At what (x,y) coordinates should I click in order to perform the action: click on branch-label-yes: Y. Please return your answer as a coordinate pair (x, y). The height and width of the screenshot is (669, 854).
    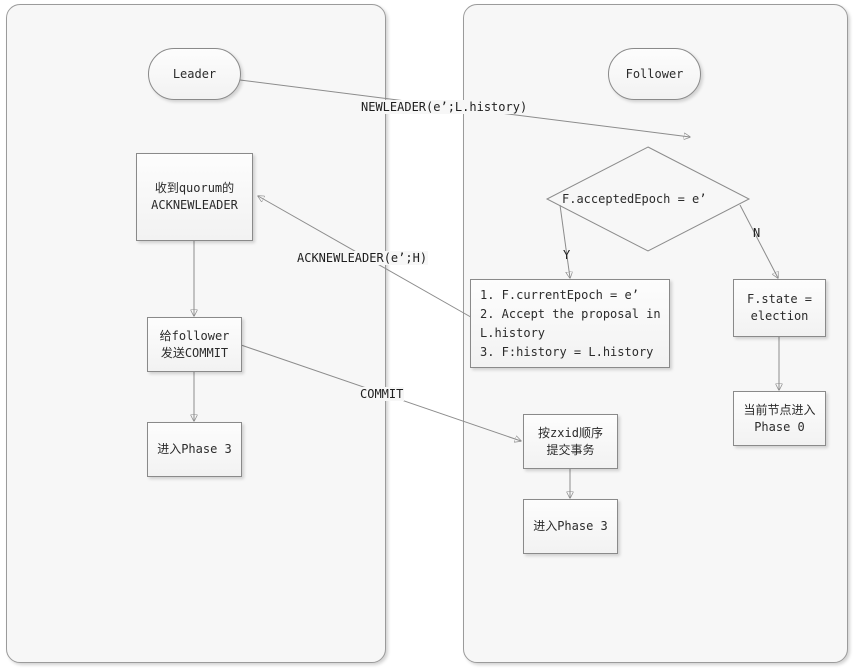
    Looking at the image, I should click on (567, 255).